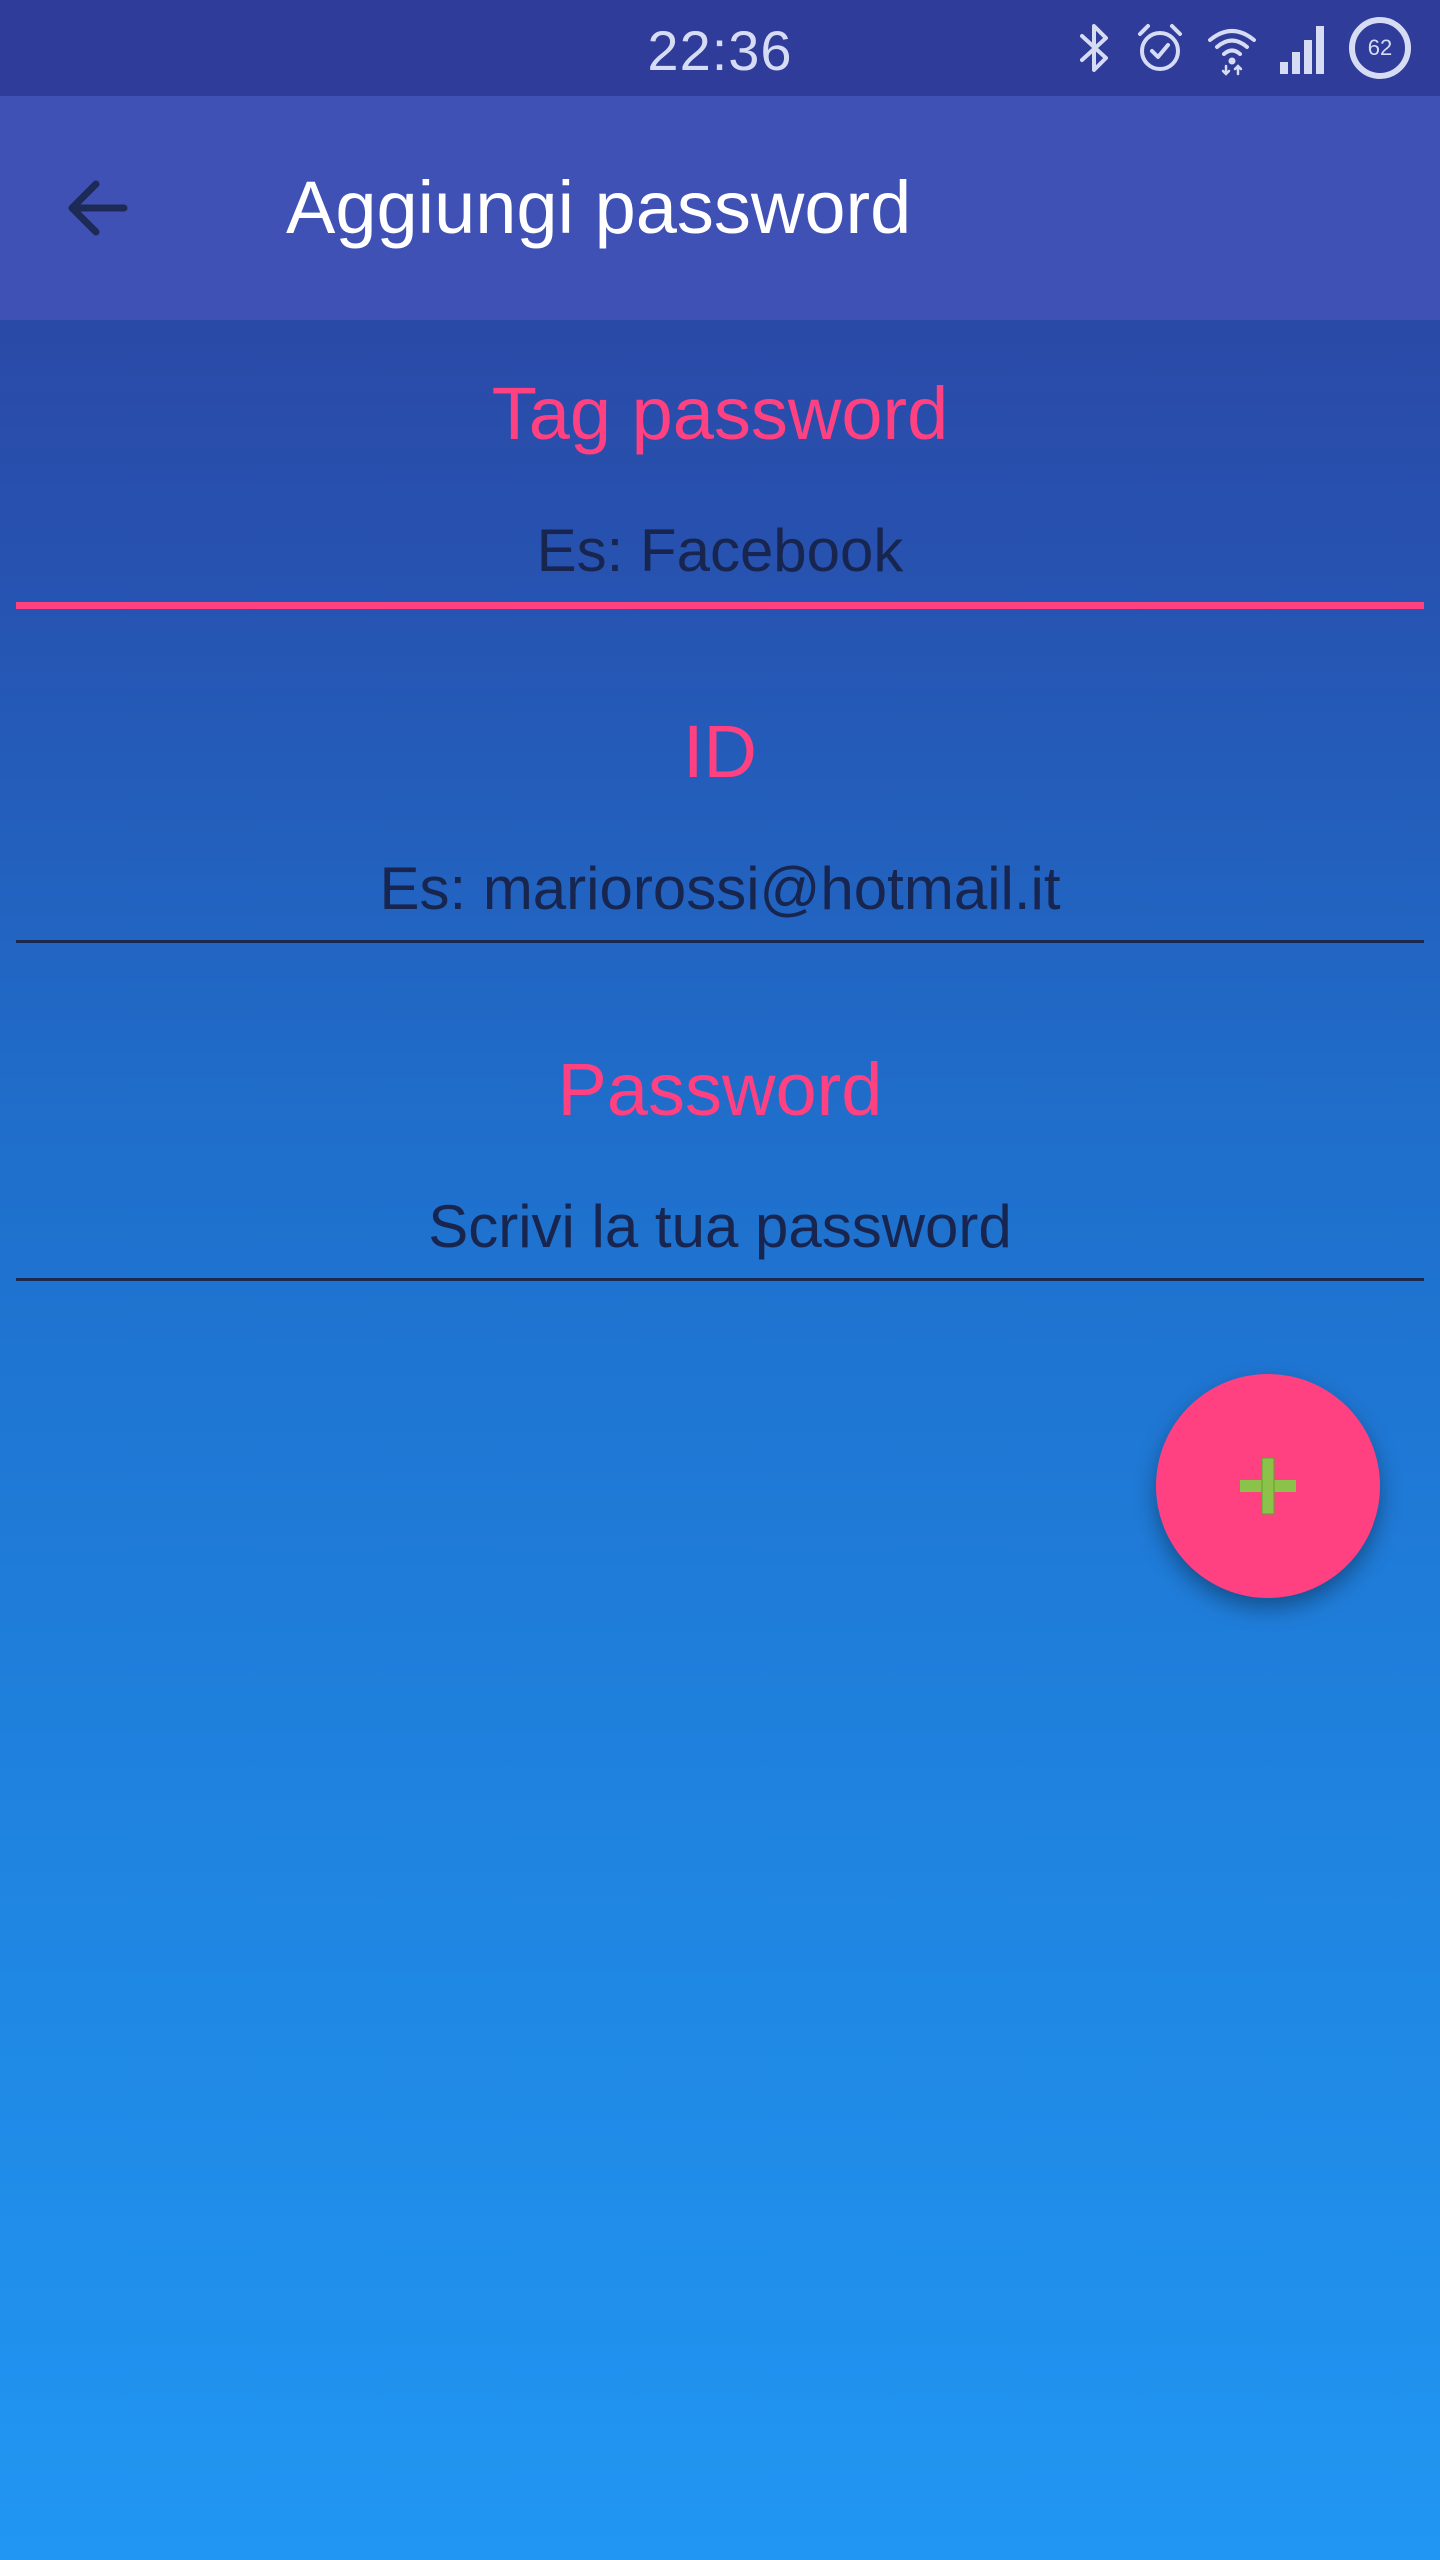 This screenshot has width=1440, height=2560. I want to click on app-bar: Aggiungi password, so click(720, 208).